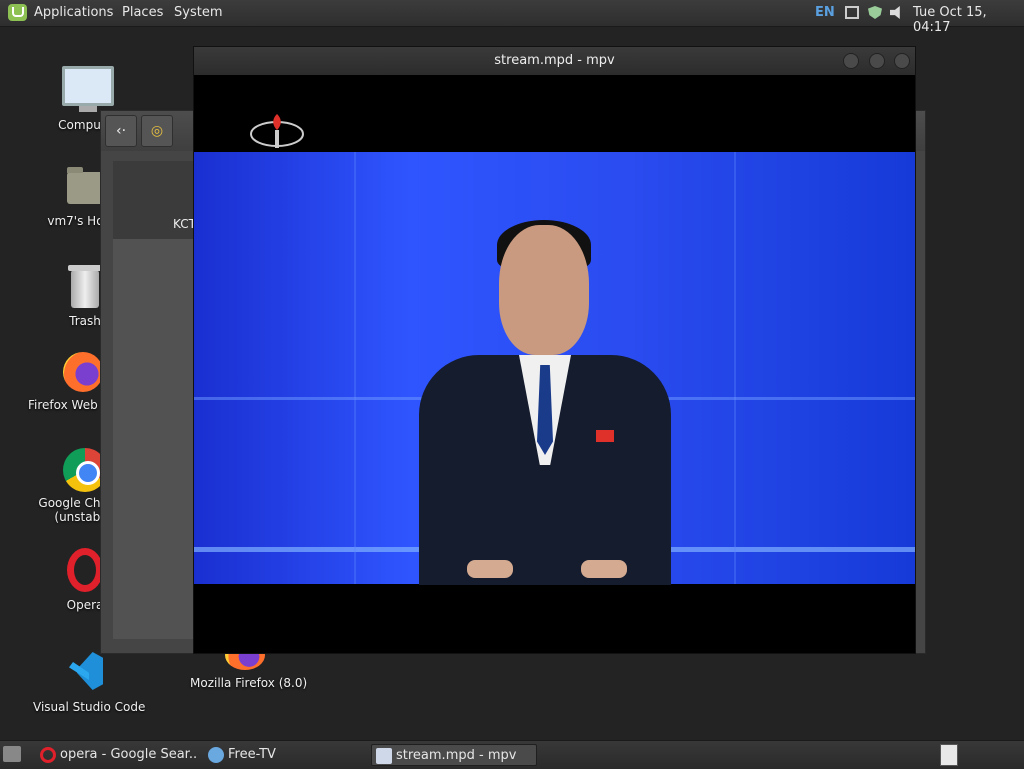 This screenshot has width=1024, height=769. Describe the element at coordinates (852, 12) in the screenshot. I see `network-icon` at that location.